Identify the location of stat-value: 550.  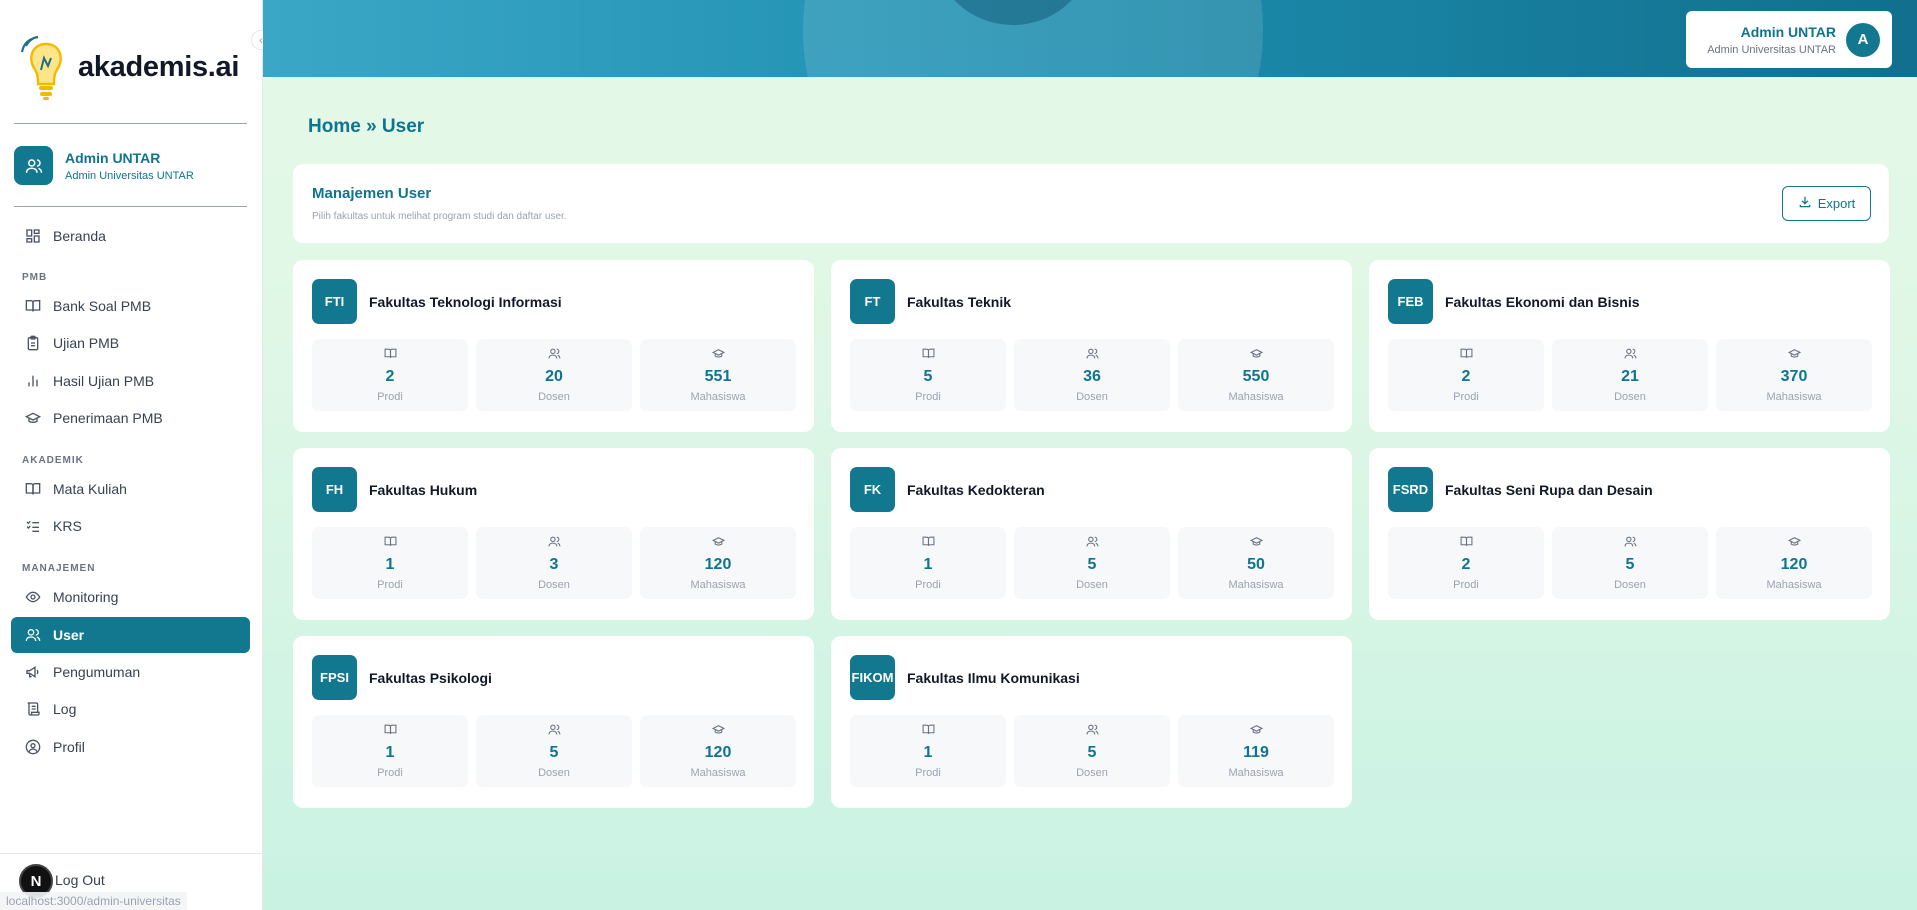
(1256, 376).